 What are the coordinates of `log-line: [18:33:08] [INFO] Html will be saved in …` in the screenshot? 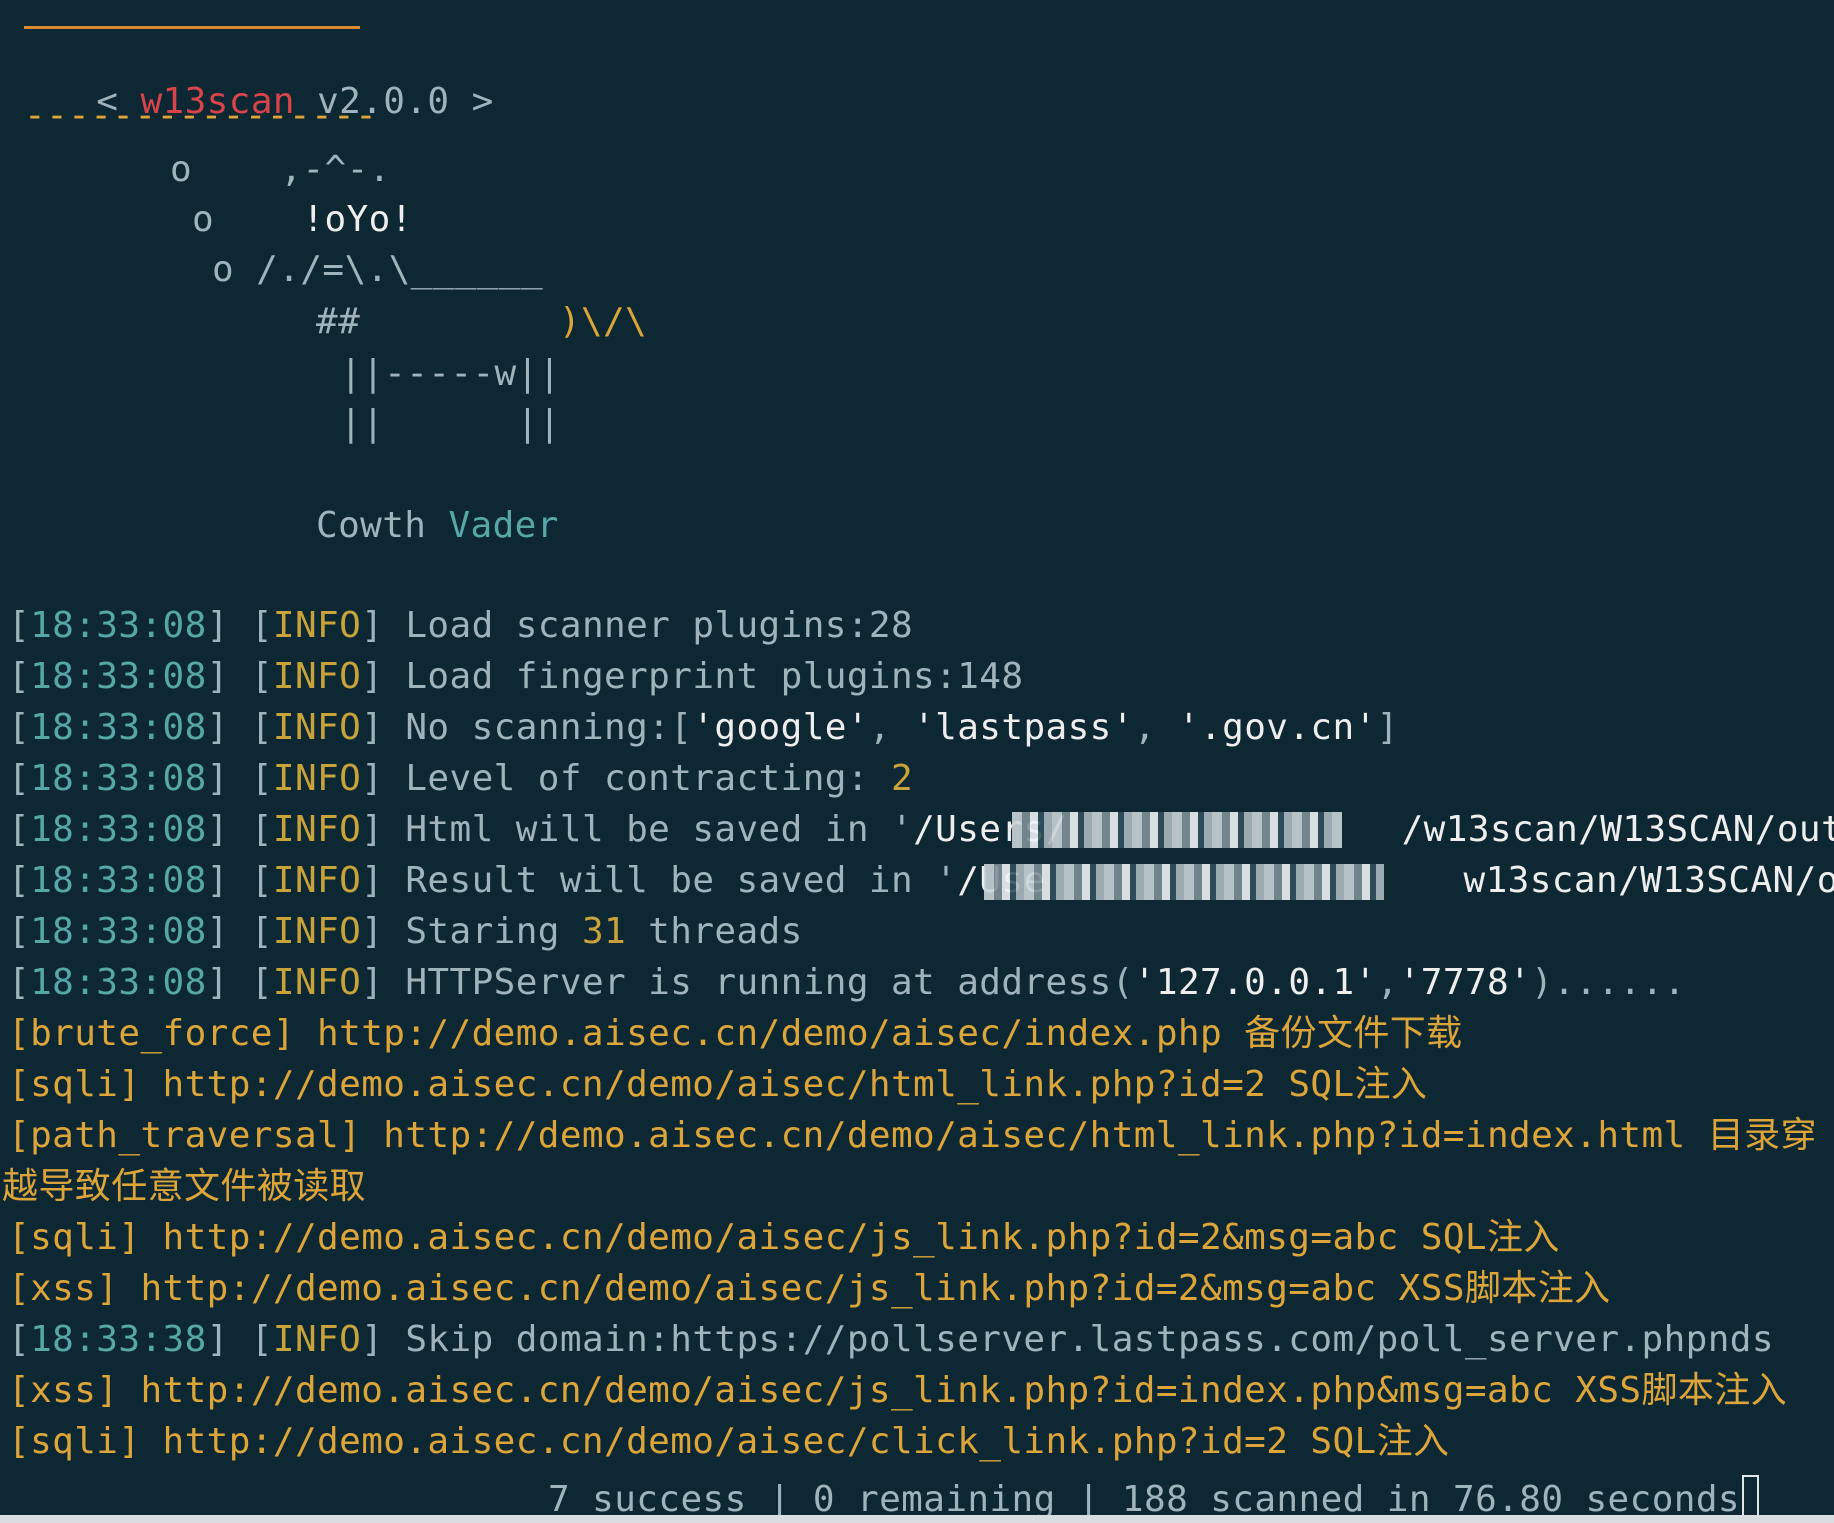 It's located at (921, 829).